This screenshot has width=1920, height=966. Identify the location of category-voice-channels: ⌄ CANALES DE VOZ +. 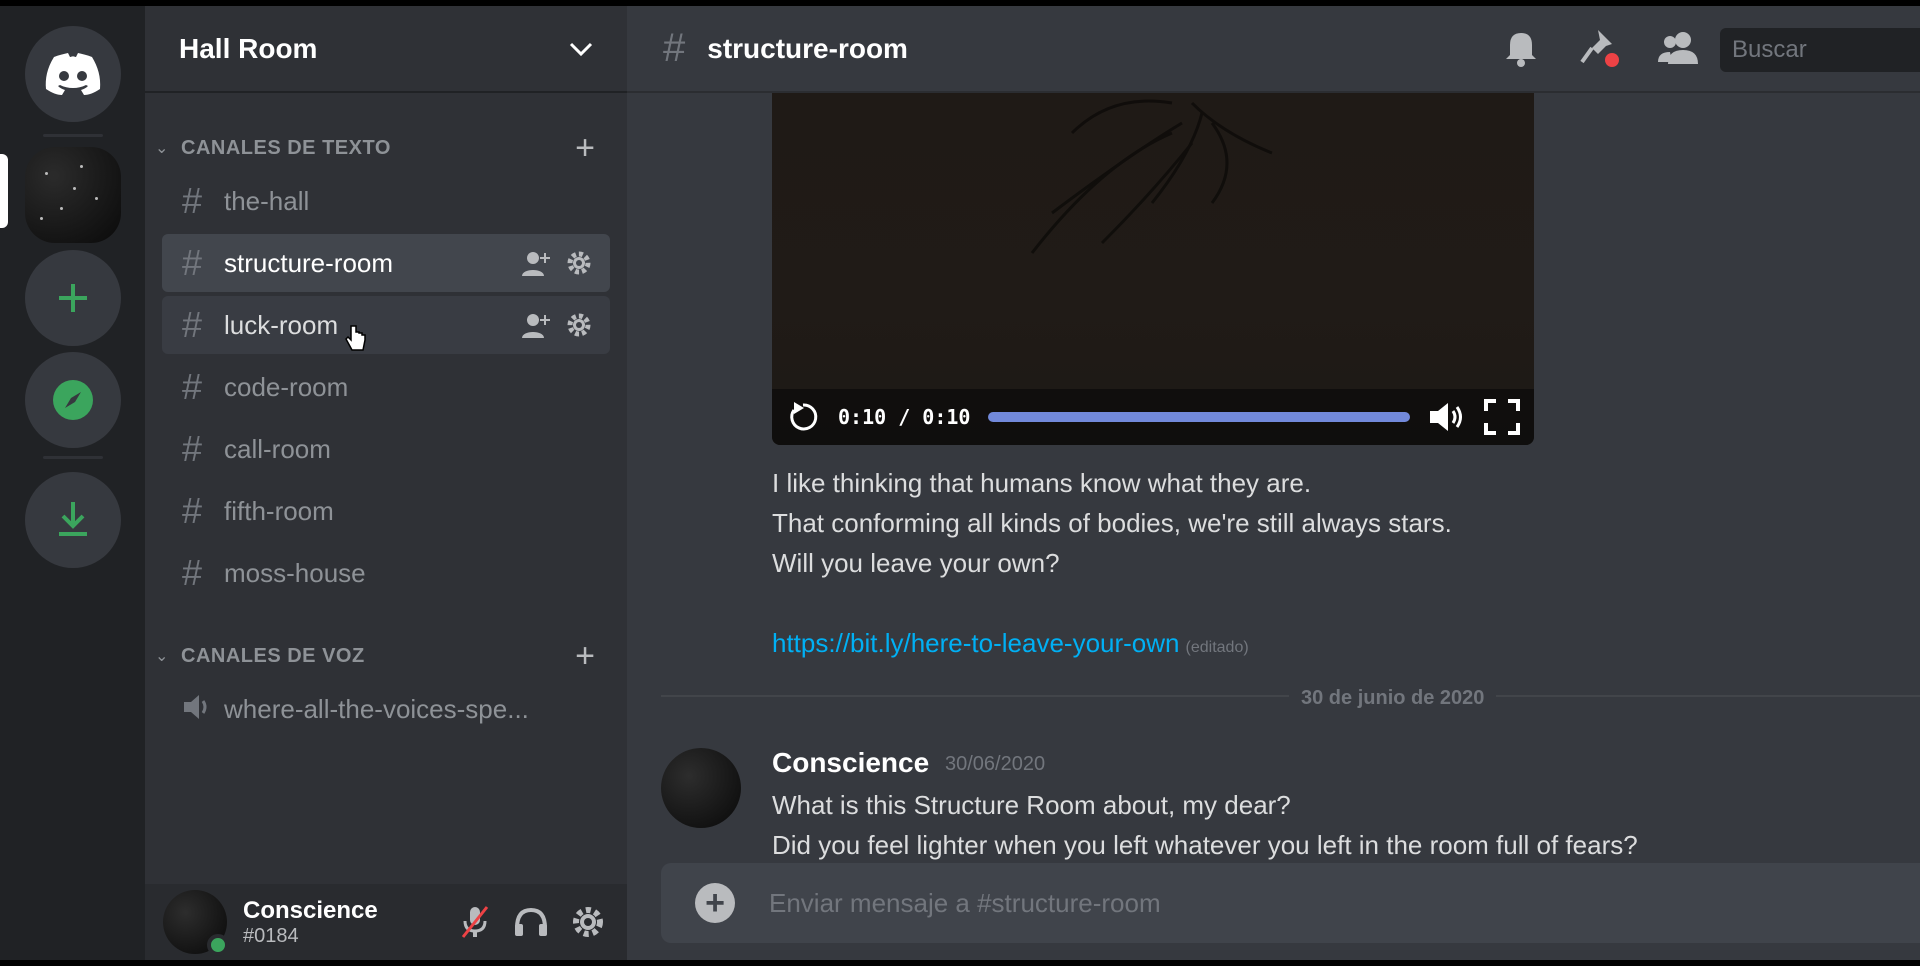
(377, 656).